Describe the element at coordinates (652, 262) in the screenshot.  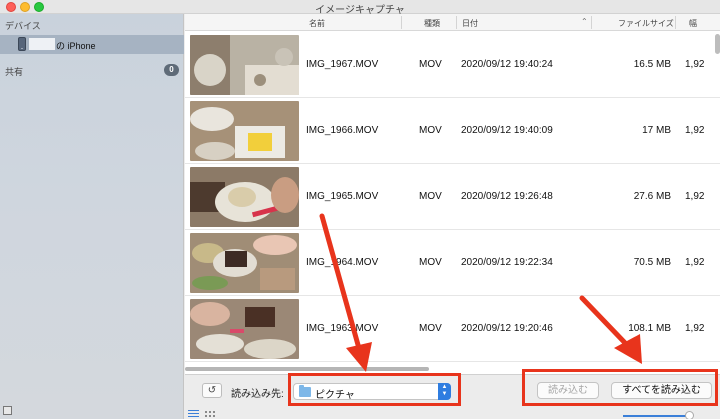
I see `file-size: 70.5 MB` at that location.